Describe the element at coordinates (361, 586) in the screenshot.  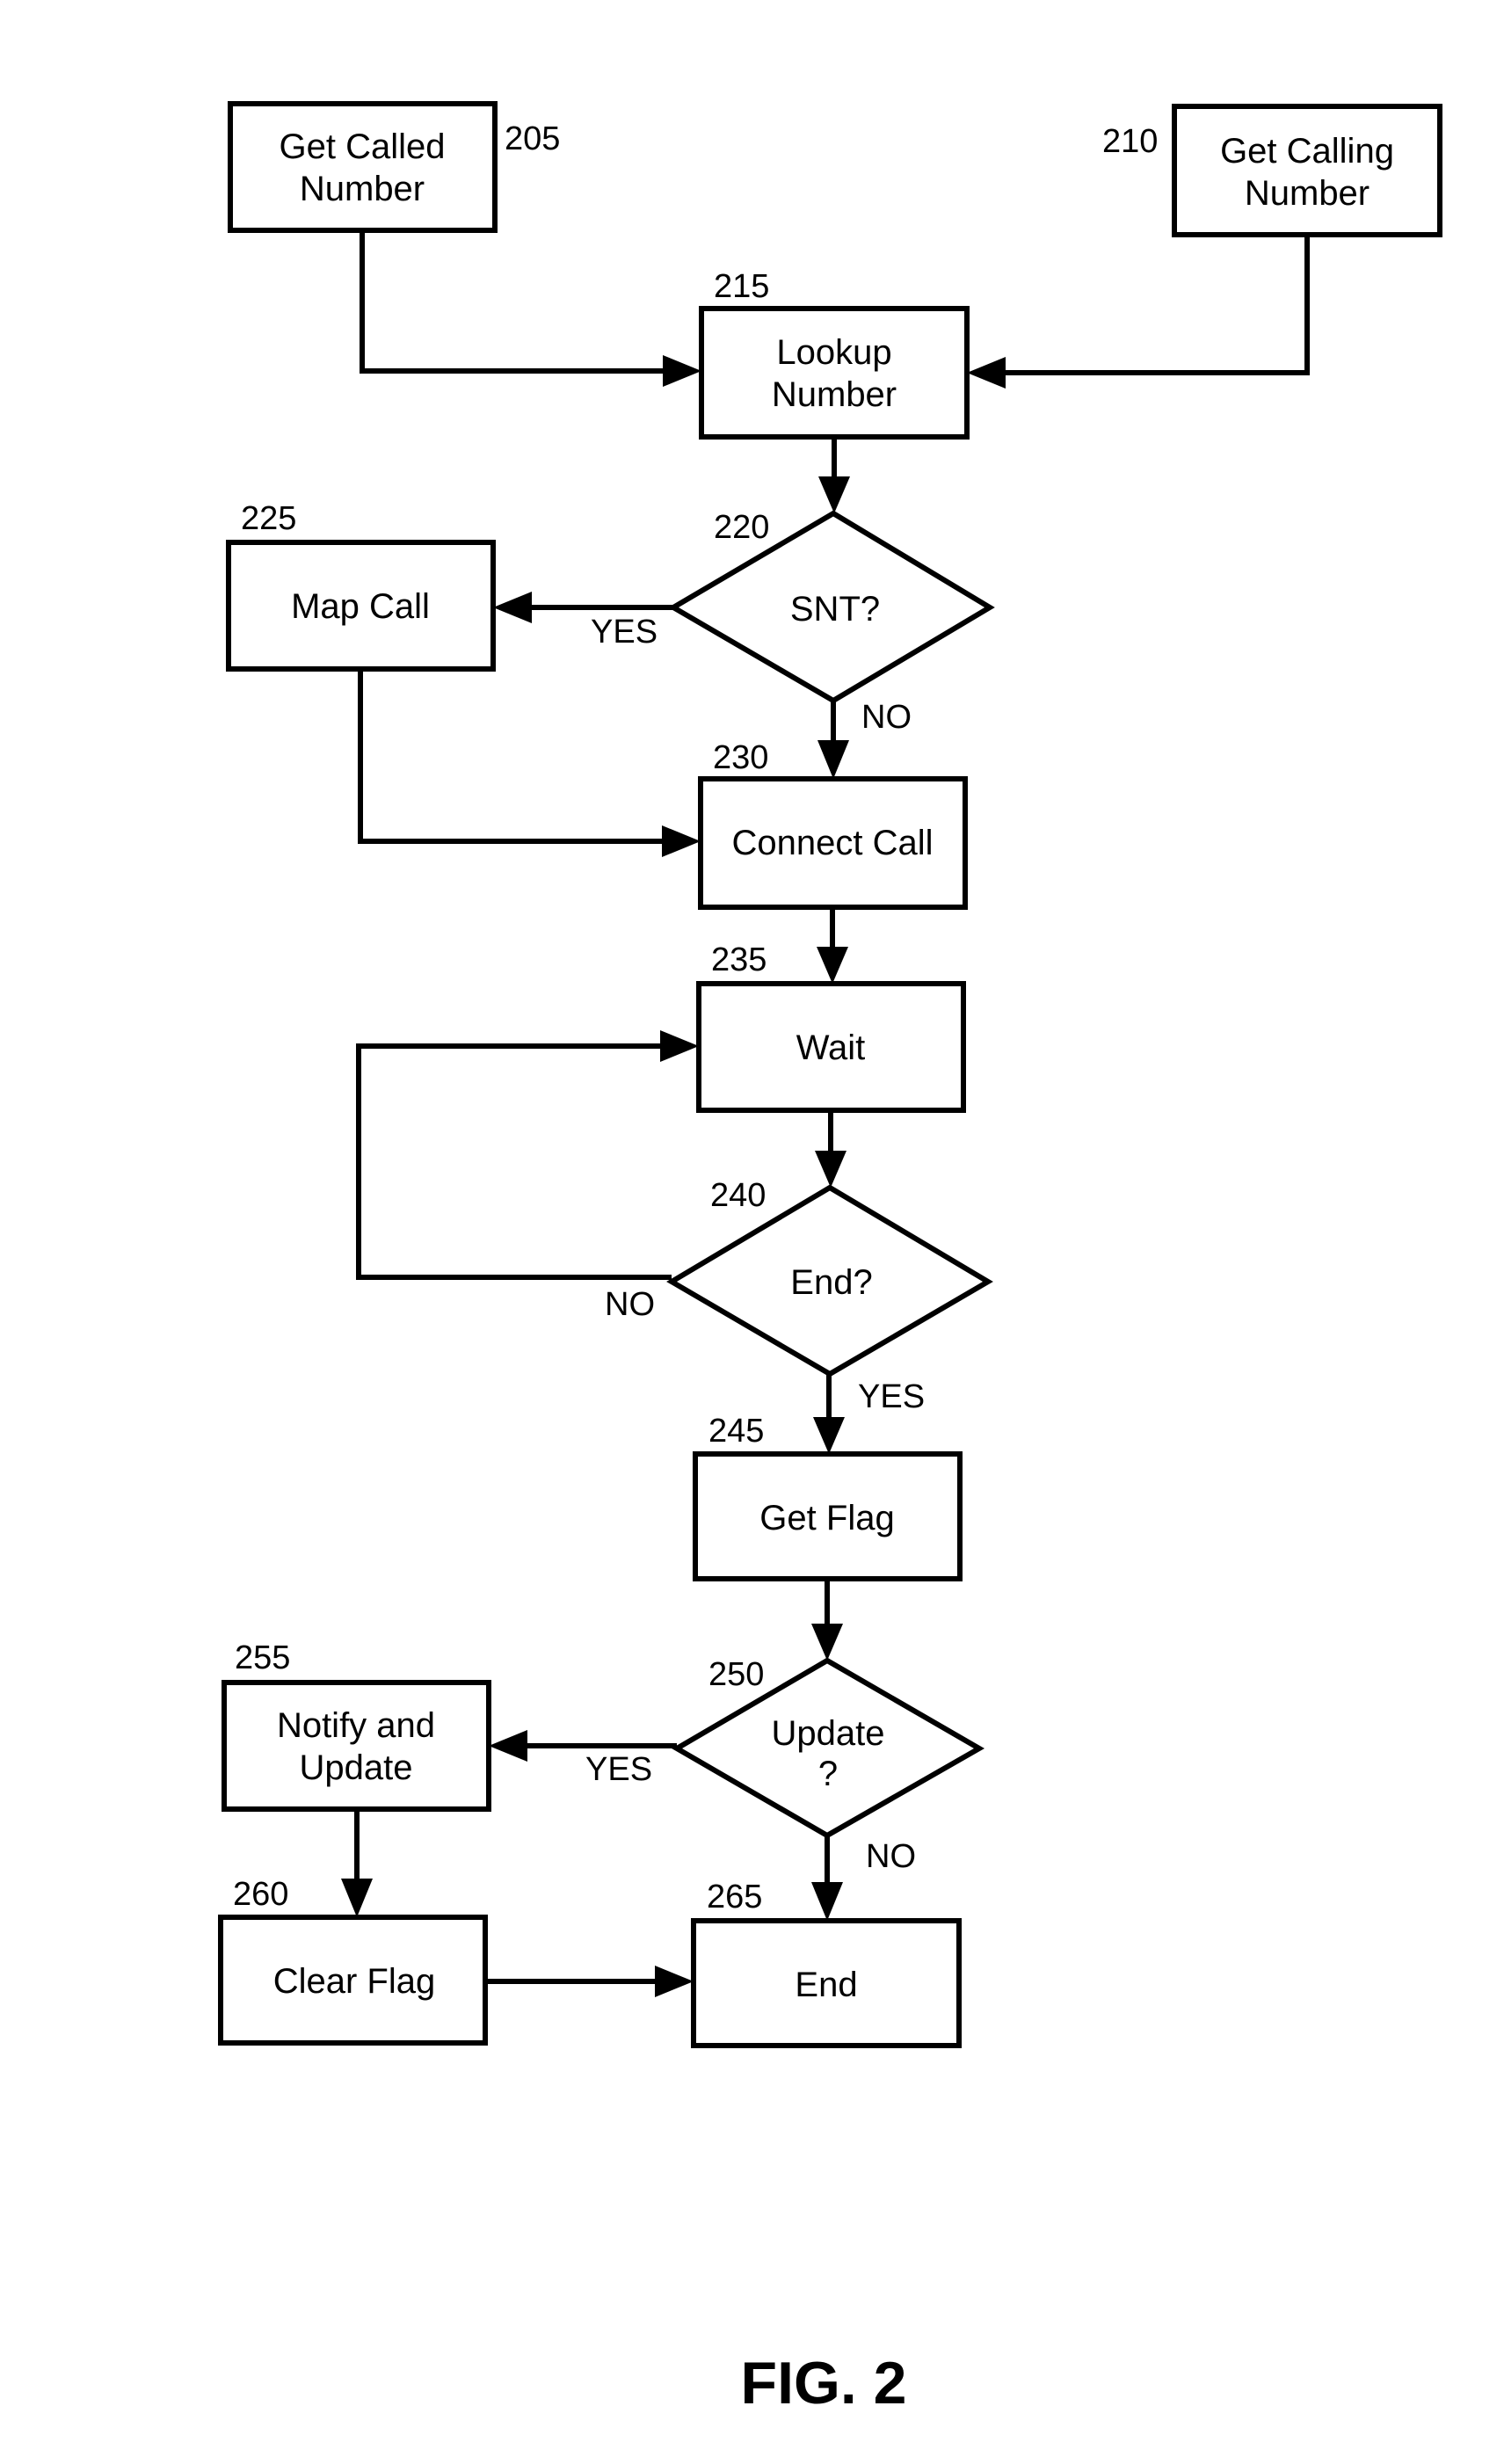
I see `node-225: Map Call 225` at that location.